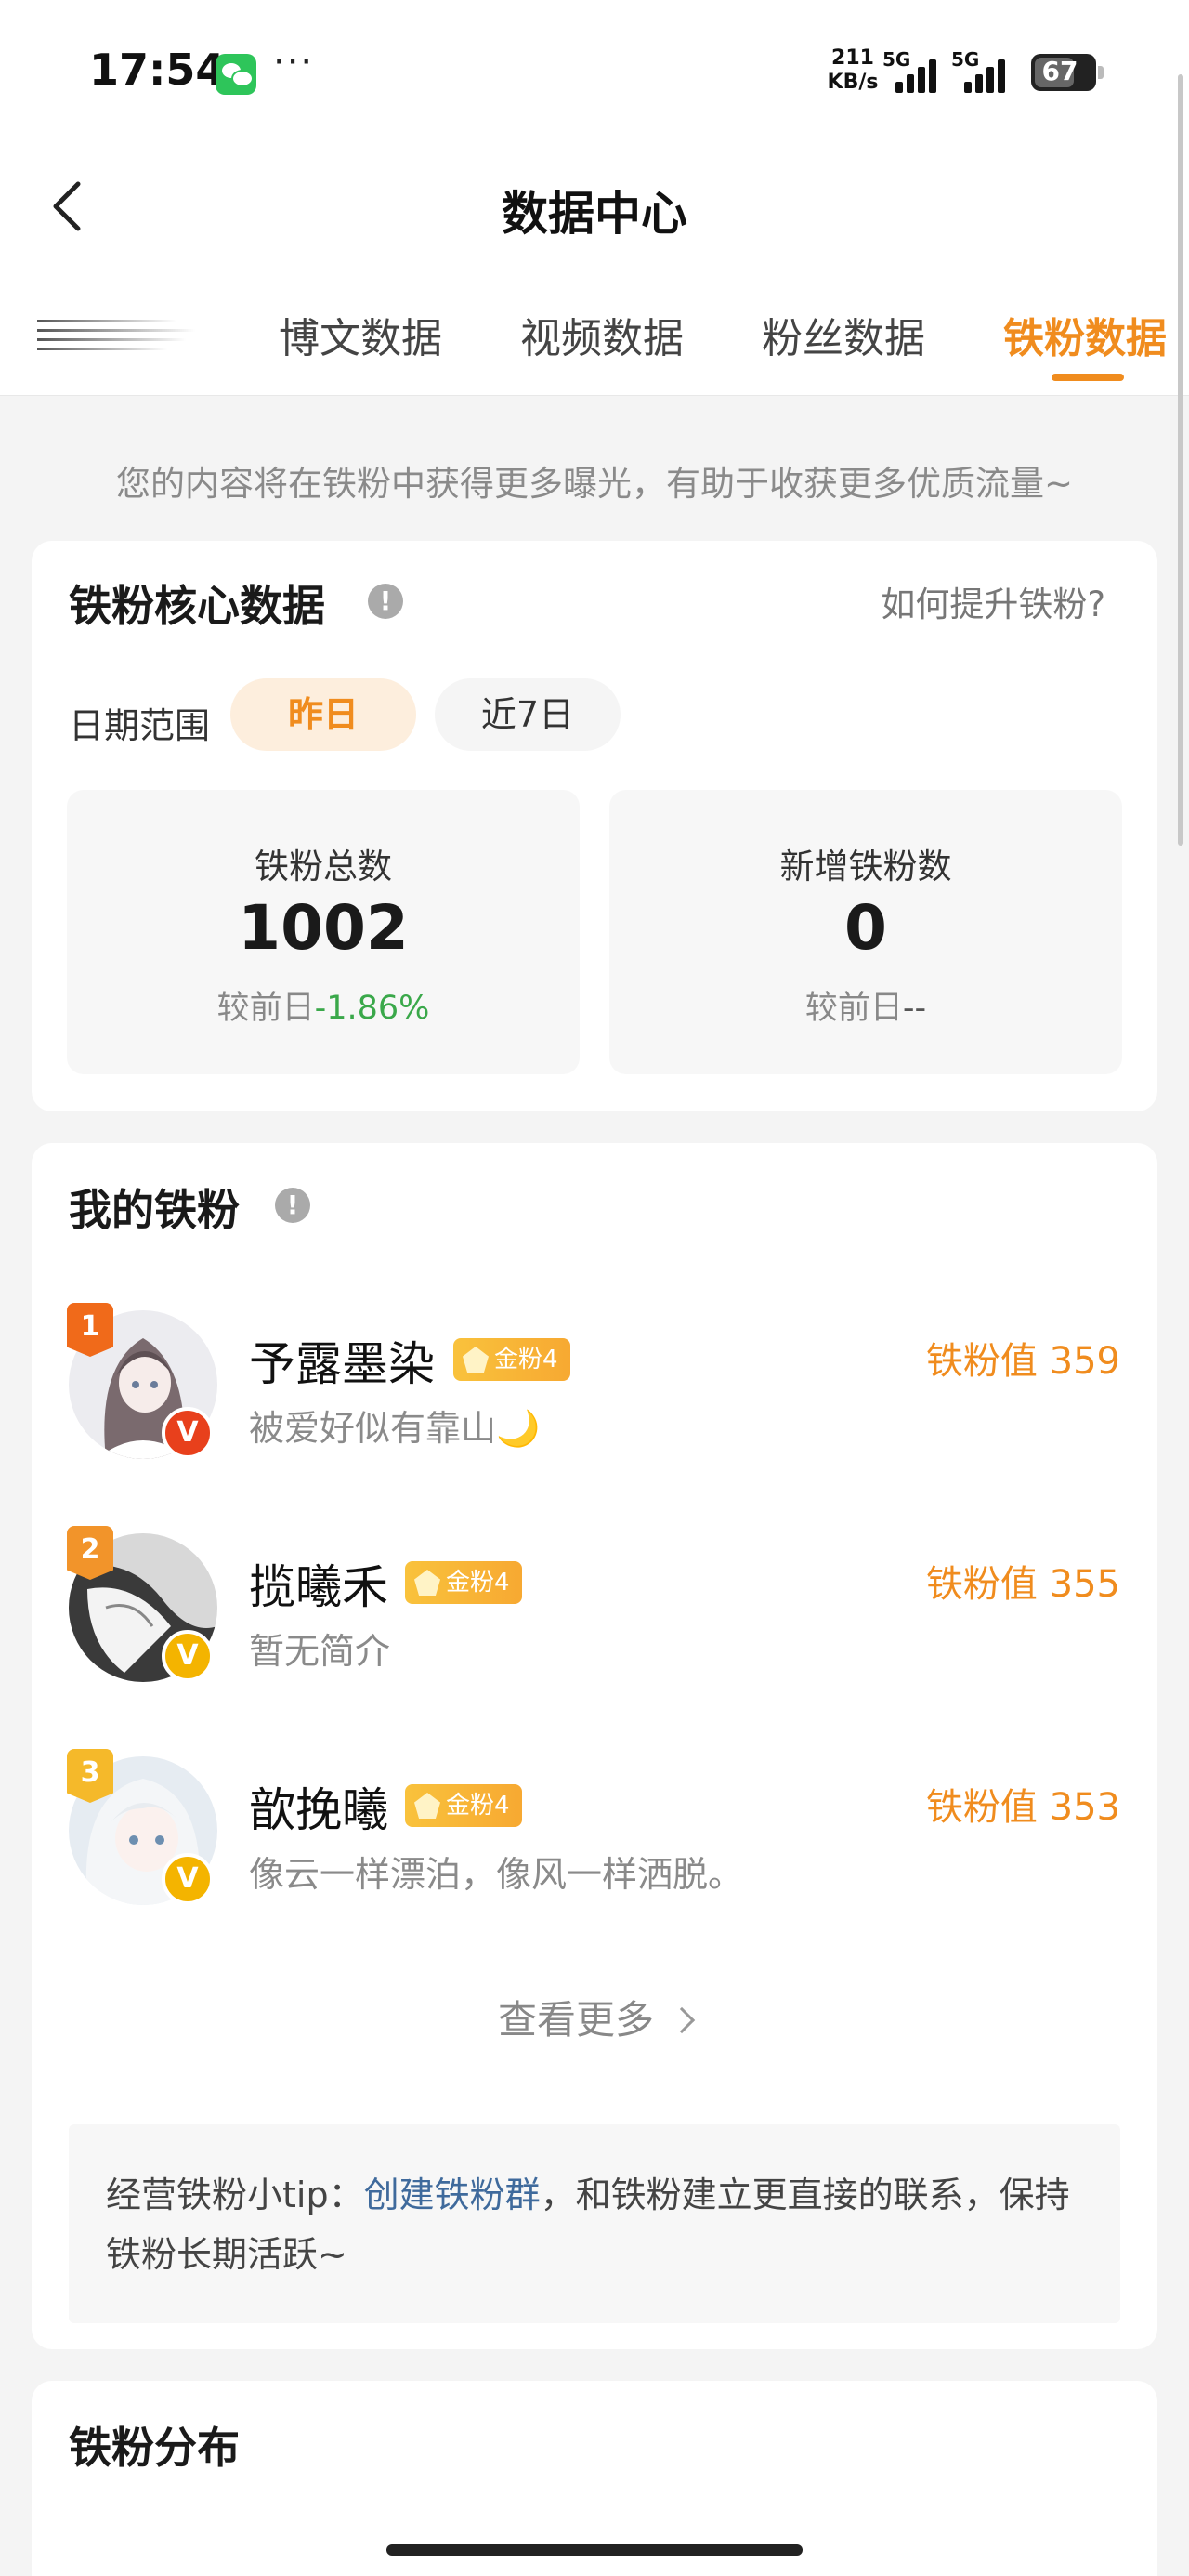  What do you see at coordinates (865, 867) in the screenshot?
I see `stat-label: 新增铁粉数` at bounding box center [865, 867].